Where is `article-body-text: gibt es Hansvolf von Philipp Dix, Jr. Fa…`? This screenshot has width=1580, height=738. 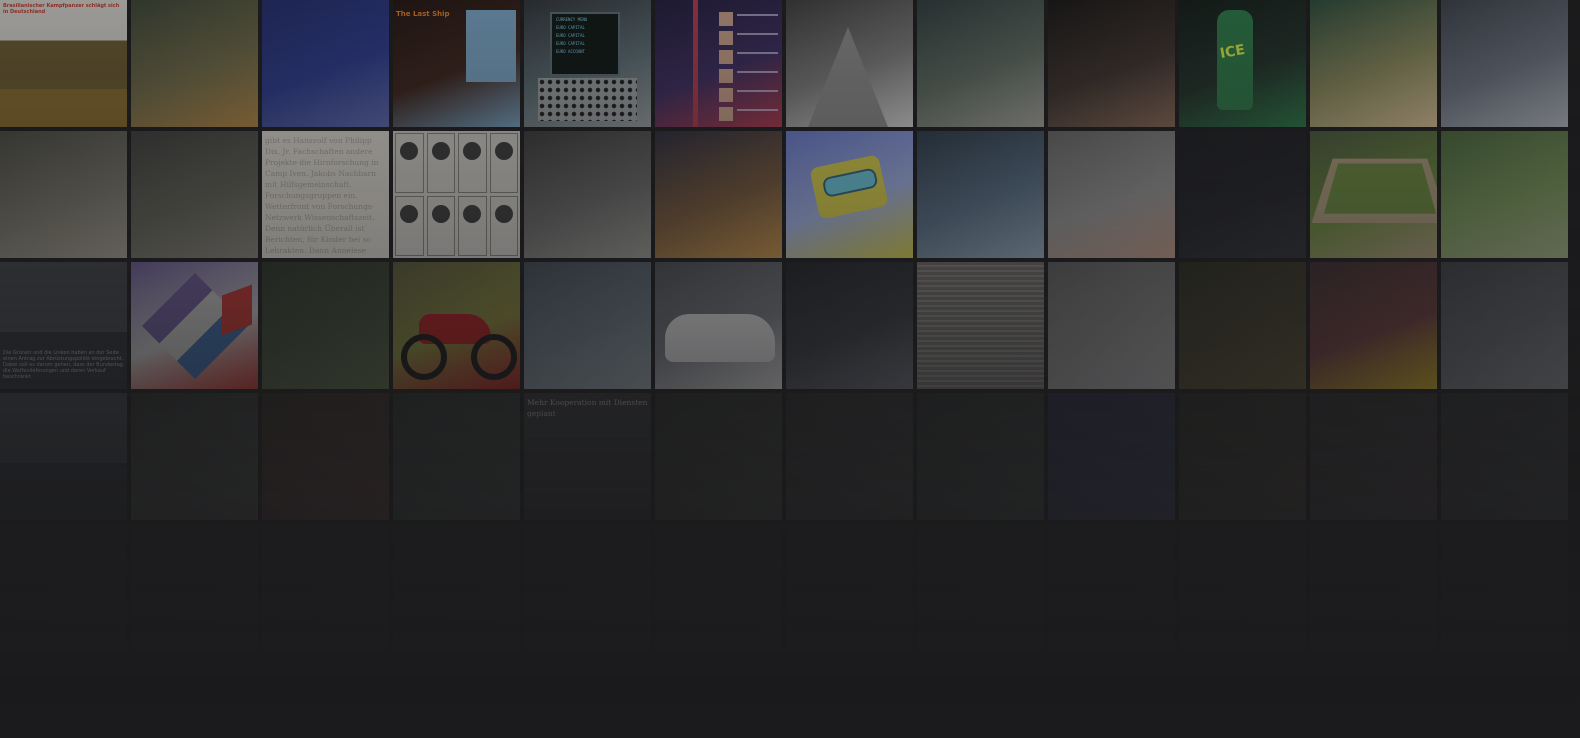 article-body-text: gibt es Hansvolf von Philipp Dix, Jr. Fa… is located at coordinates (322, 197).